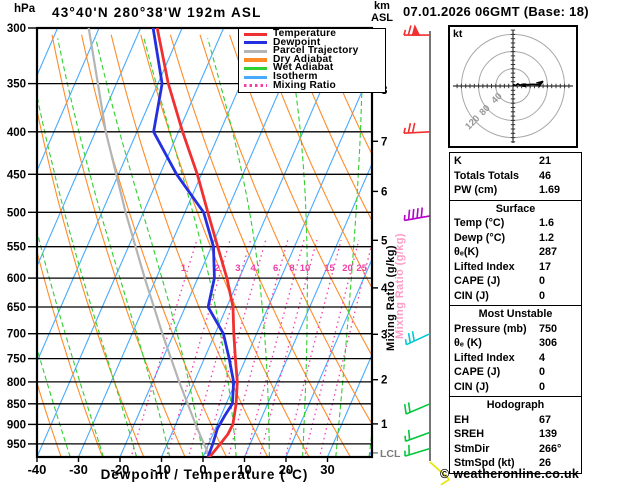 The image size is (629, 486). What do you see at coordinates (515, 343) in the screenshot?
I see `panel-row: θₑ (K) 306` at bounding box center [515, 343].